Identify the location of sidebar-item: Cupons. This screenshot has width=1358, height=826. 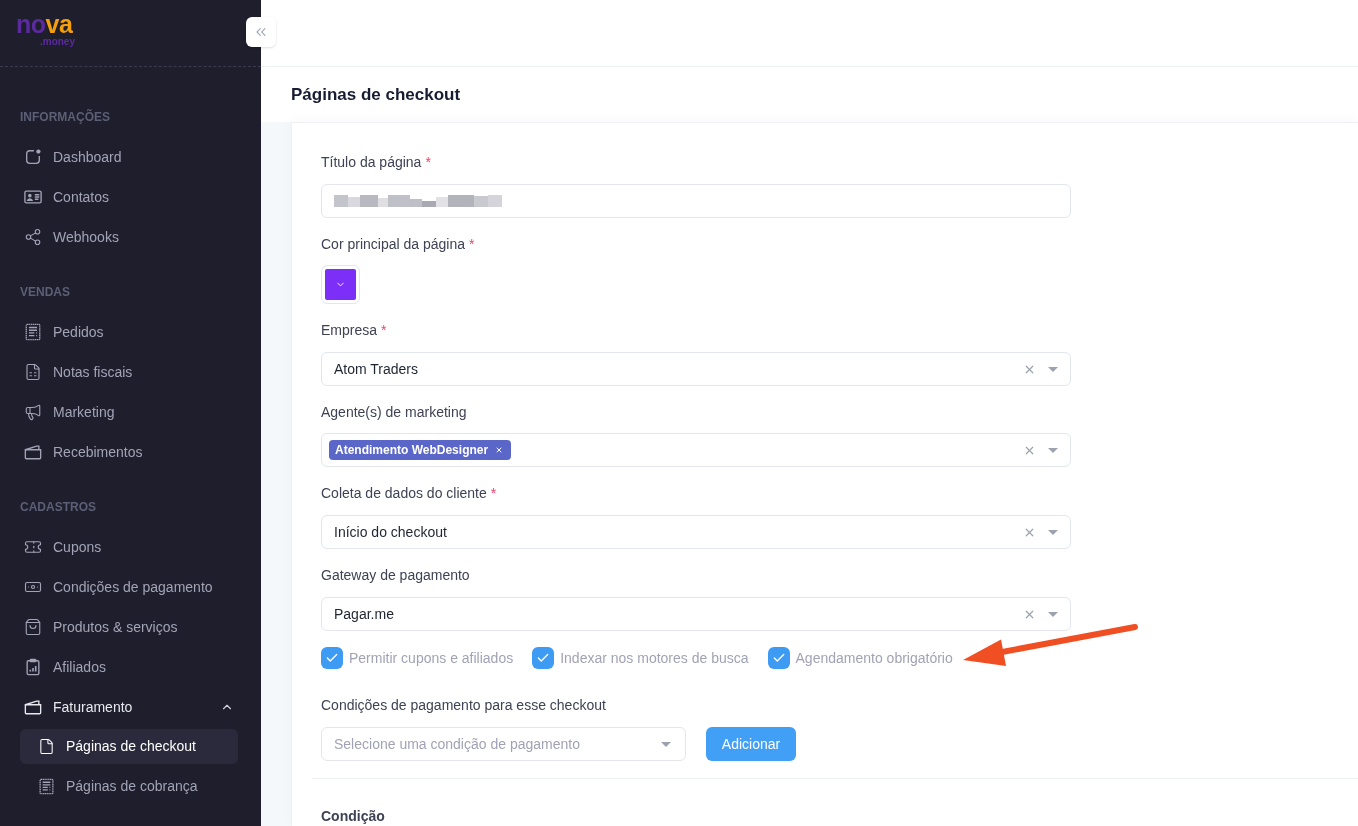
(129, 547).